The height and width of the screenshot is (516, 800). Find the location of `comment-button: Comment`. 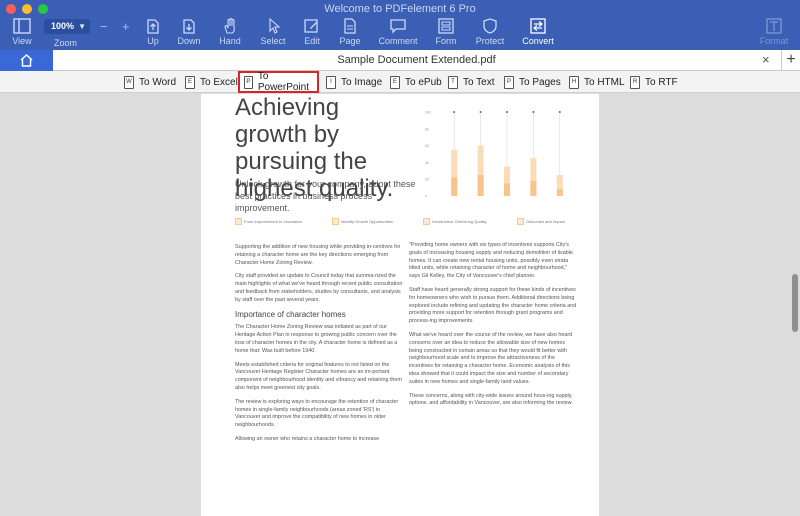

comment-button: Comment is located at coordinates (398, 34).